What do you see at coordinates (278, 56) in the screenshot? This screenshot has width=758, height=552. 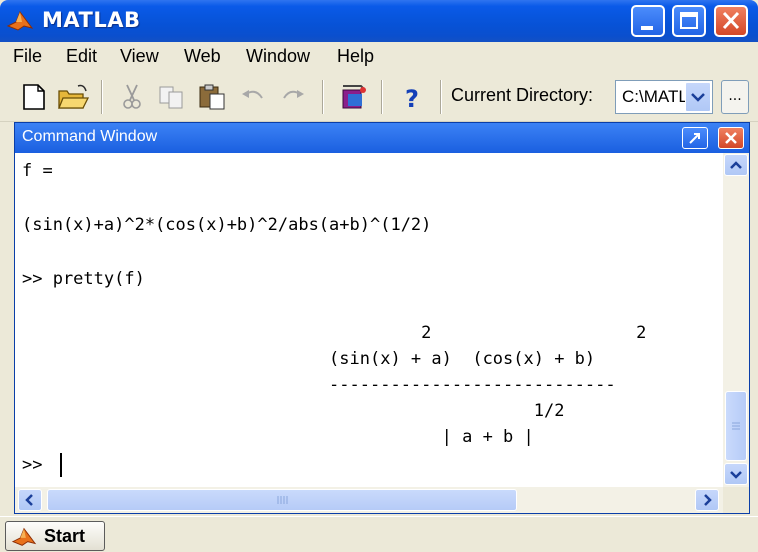 I see `menu-window: Window` at bounding box center [278, 56].